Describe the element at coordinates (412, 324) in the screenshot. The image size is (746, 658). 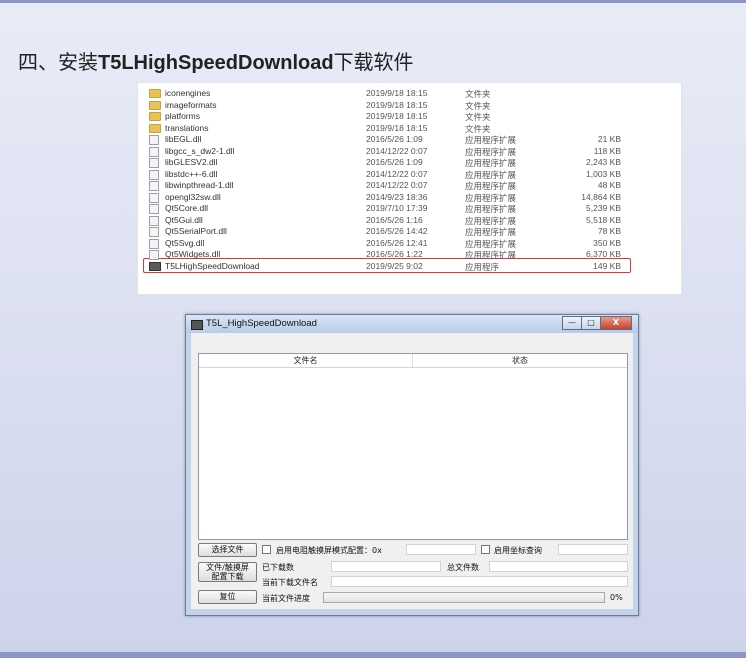
I see `window-titlebar: T5L_HighSpeedDownload — □ X` at that location.